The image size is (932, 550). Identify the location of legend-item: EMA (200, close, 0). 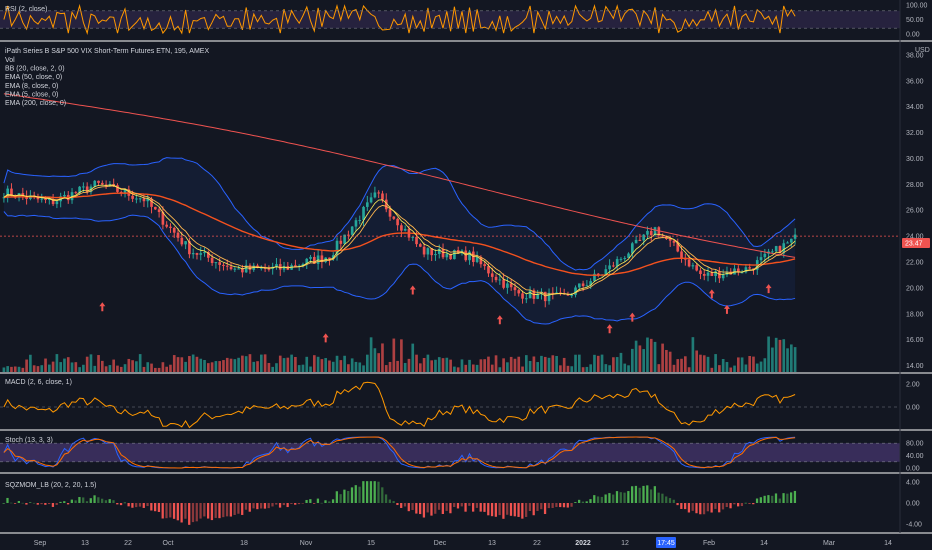
(35, 103).